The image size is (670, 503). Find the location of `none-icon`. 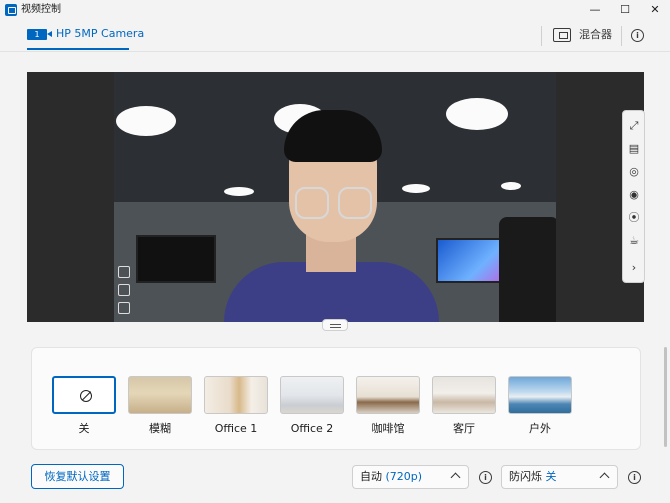

none-icon is located at coordinates (86, 396).